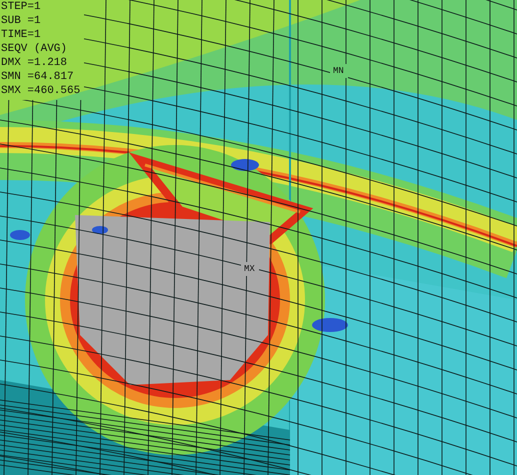 The width and height of the screenshot is (517, 475). Describe the element at coordinates (21, 35) in the screenshot. I see `result-label: TIME=1` at that location.